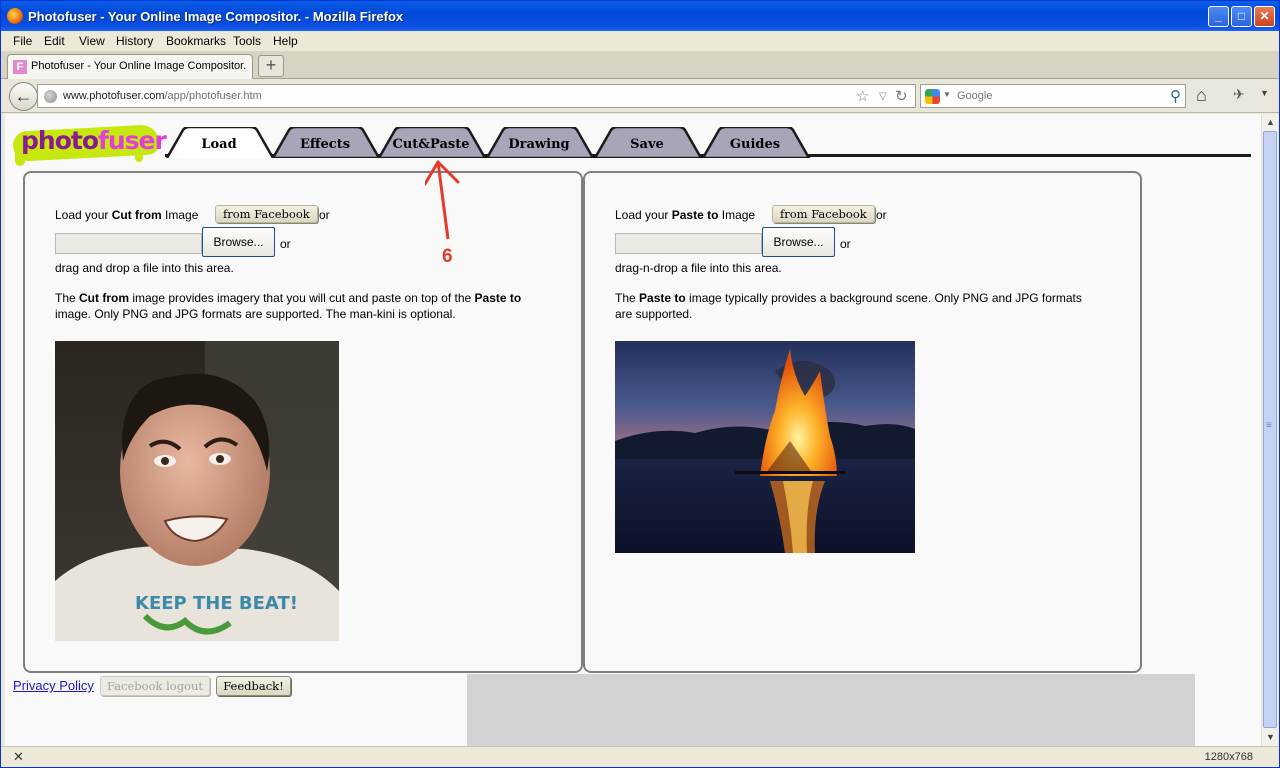 This screenshot has height=768, width=1280. I want to click on status-resolution: 1280x768, so click(1228, 757).